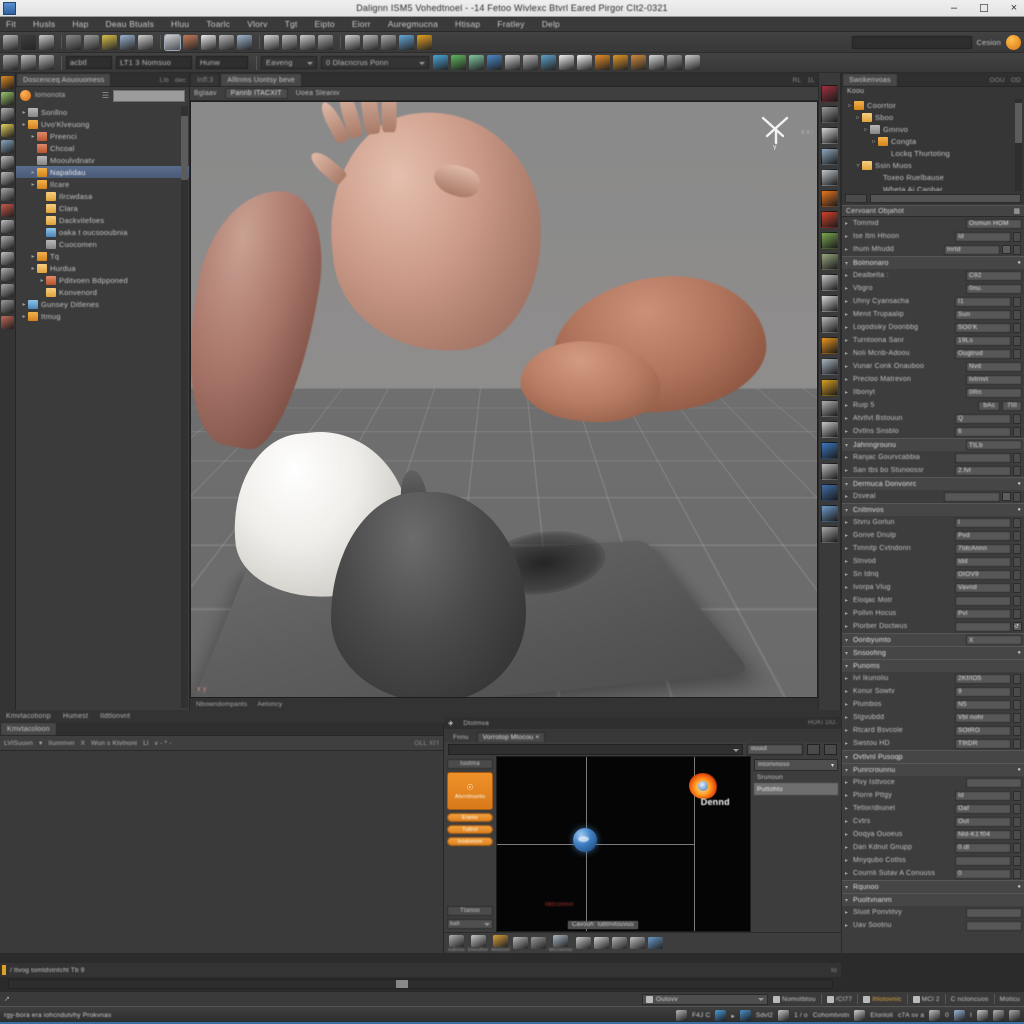 Image resolution: width=1024 pixels, height=1024 pixels. What do you see at coordinates (149, 95) in the screenshot?
I see `outliner-search-input` at bounding box center [149, 95].